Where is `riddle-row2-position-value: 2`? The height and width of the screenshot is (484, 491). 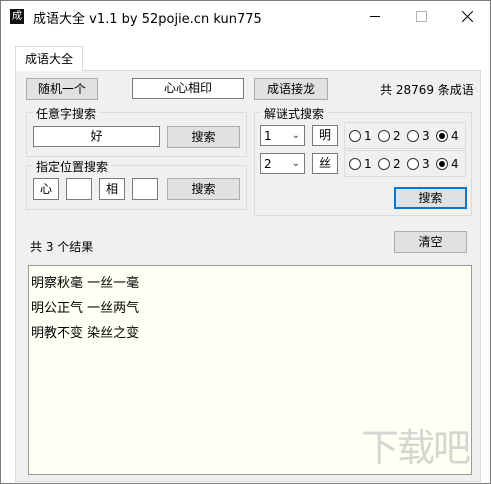
riddle-row2-position-value: 2 is located at coordinates (268, 164).